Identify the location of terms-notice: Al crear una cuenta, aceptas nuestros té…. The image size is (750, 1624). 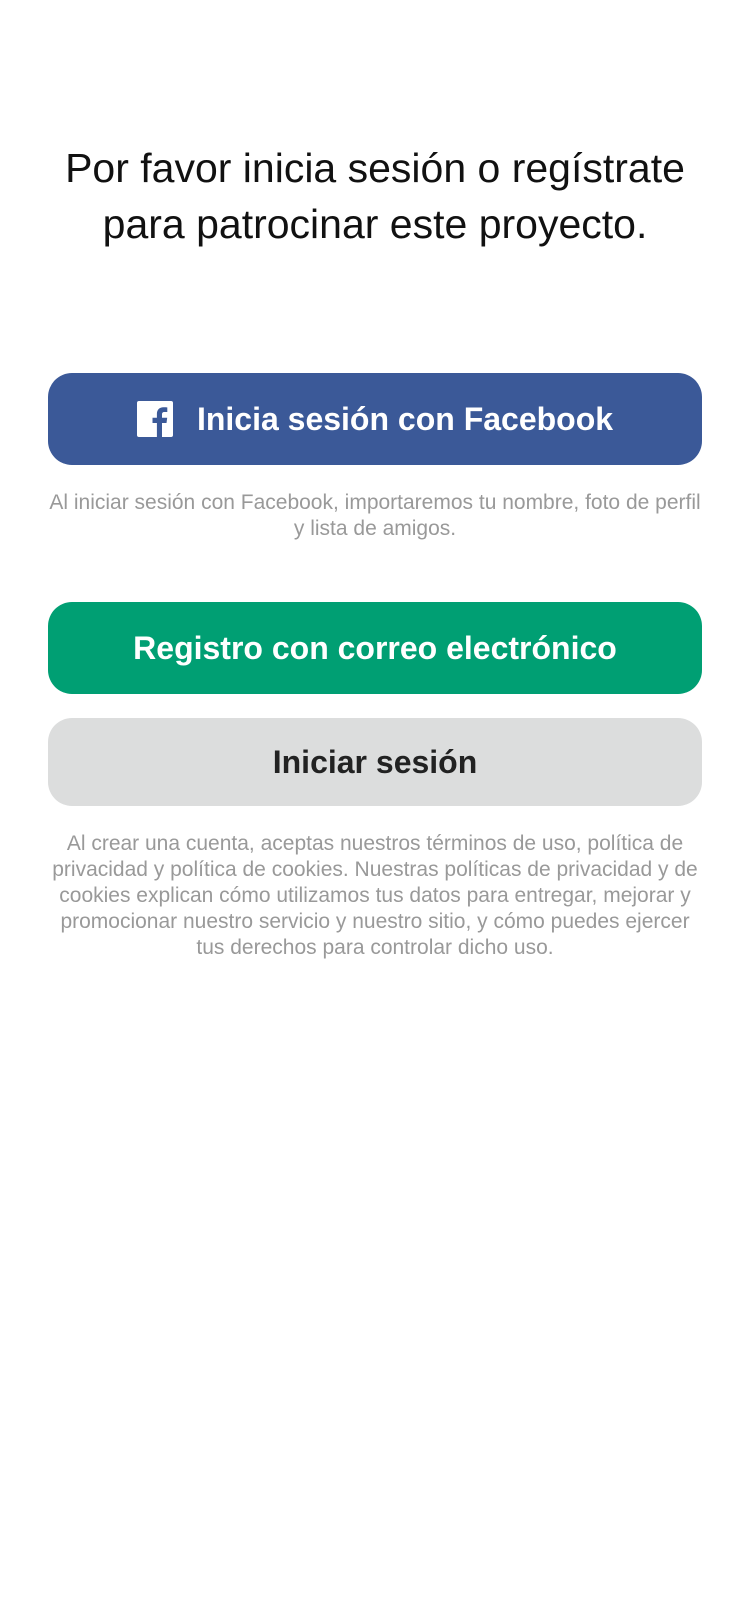
(375, 895).